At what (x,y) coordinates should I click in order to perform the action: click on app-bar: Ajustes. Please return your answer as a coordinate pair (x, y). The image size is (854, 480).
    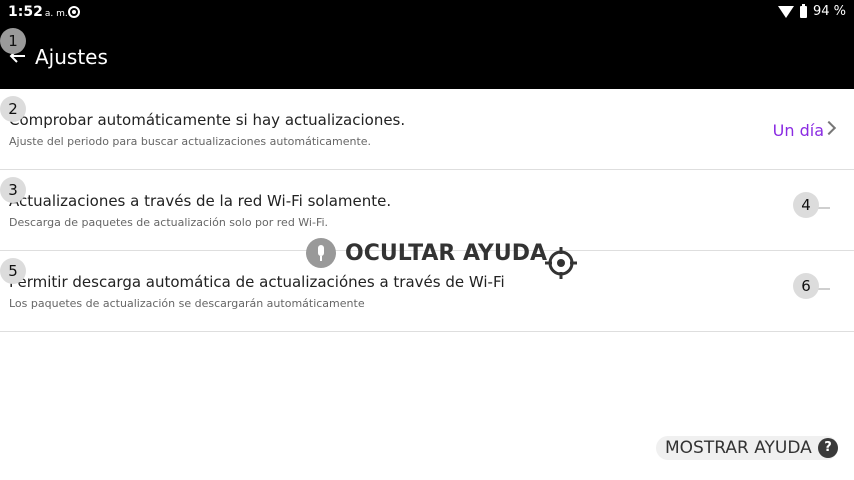
    Looking at the image, I should click on (427, 57).